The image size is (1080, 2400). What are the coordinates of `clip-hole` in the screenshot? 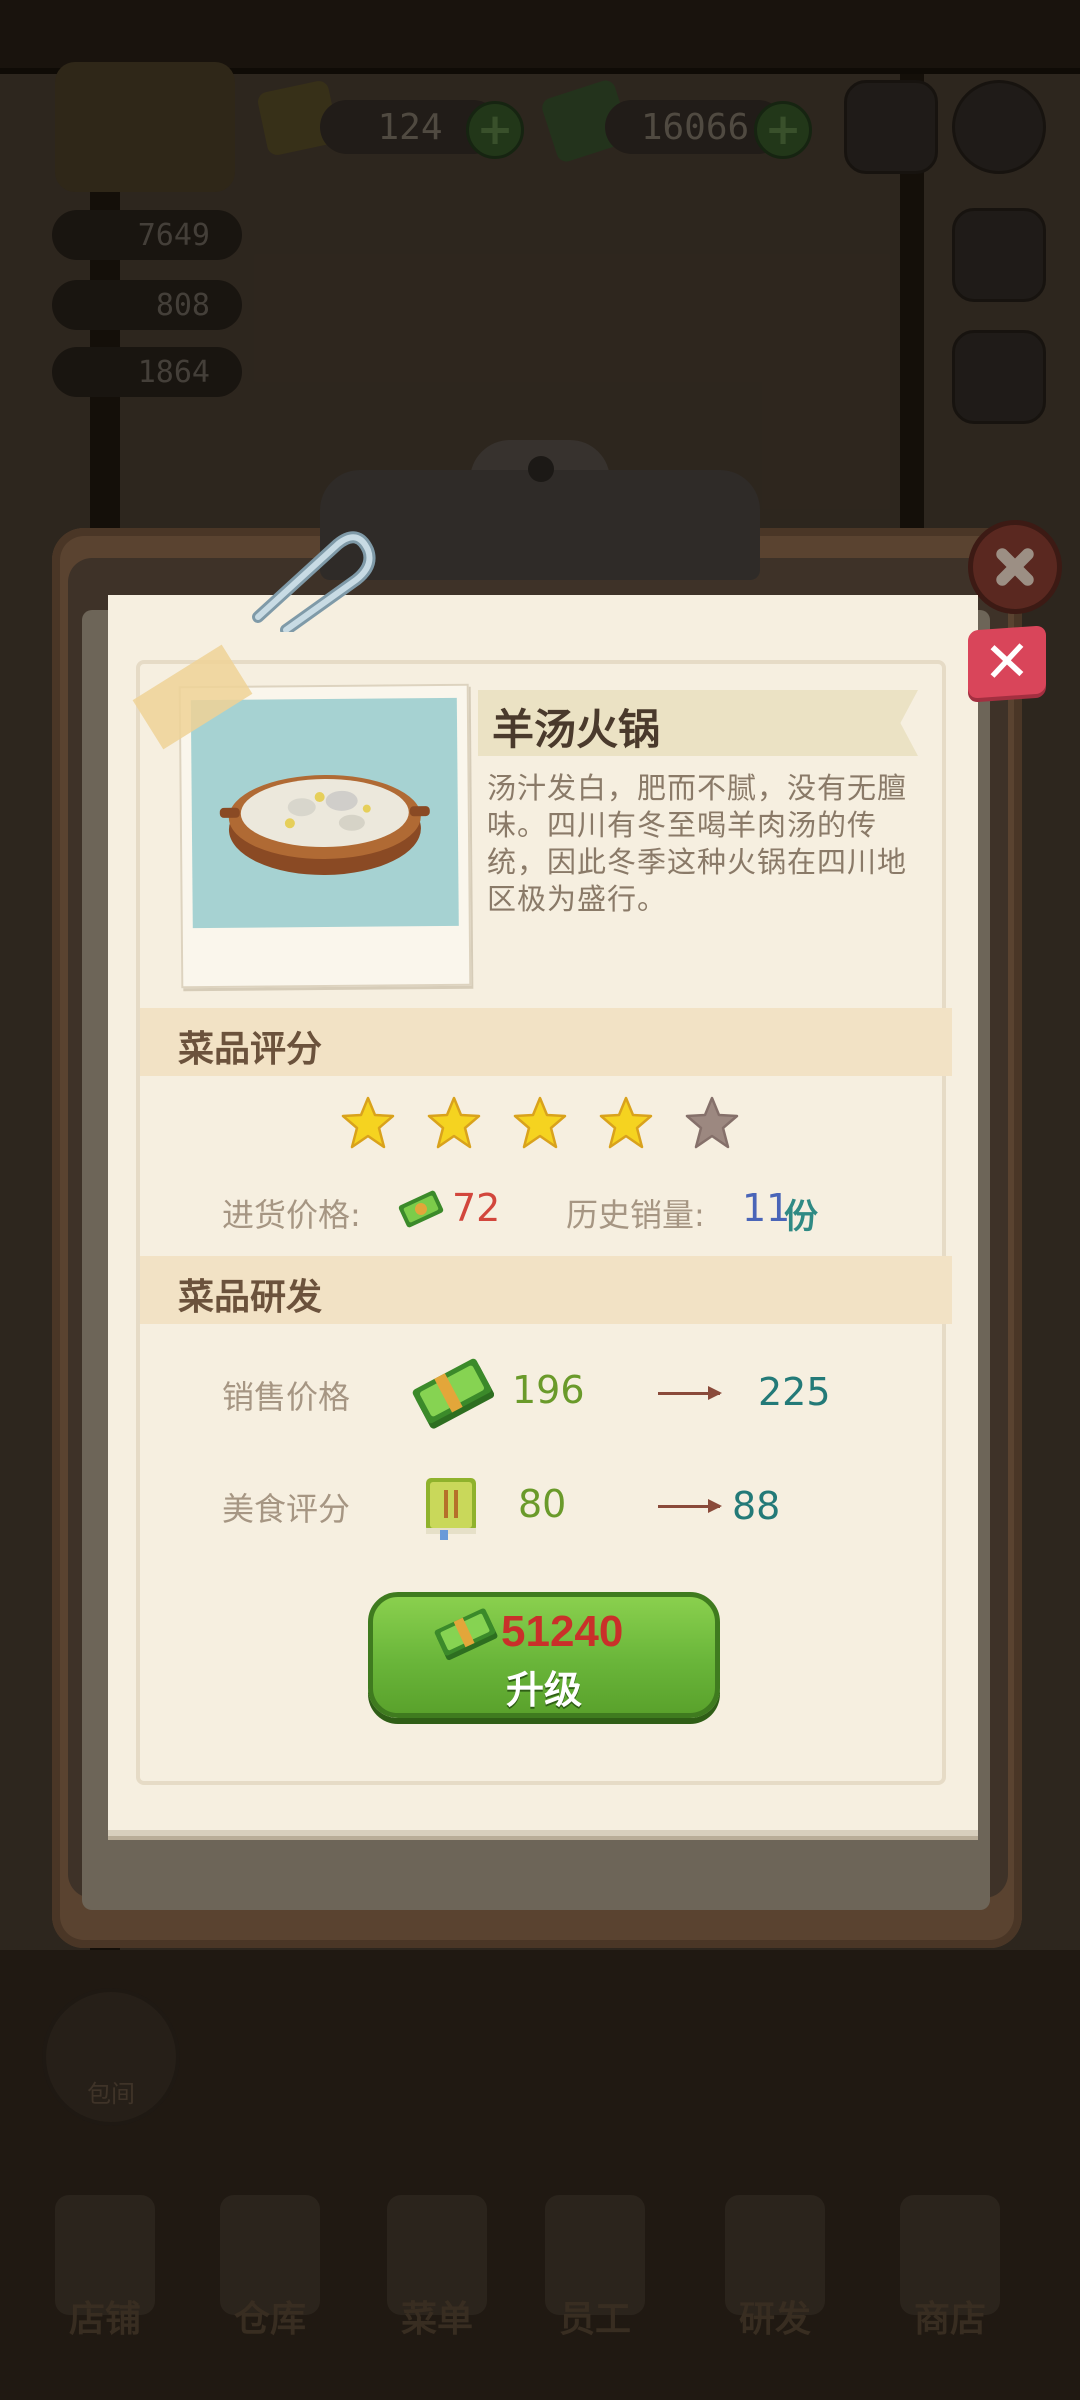 It's located at (541, 469).